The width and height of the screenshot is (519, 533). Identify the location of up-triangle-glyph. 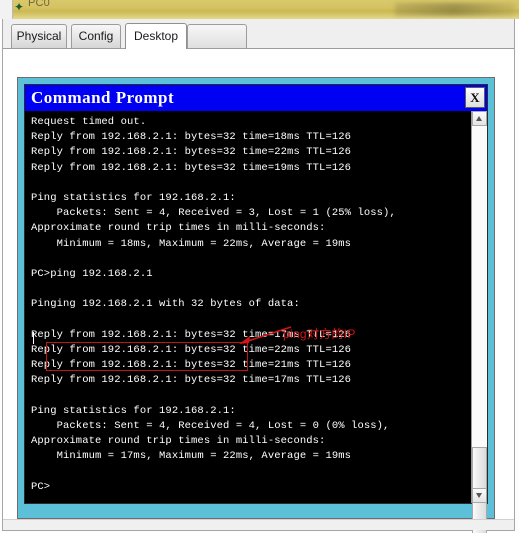
(479, 118).